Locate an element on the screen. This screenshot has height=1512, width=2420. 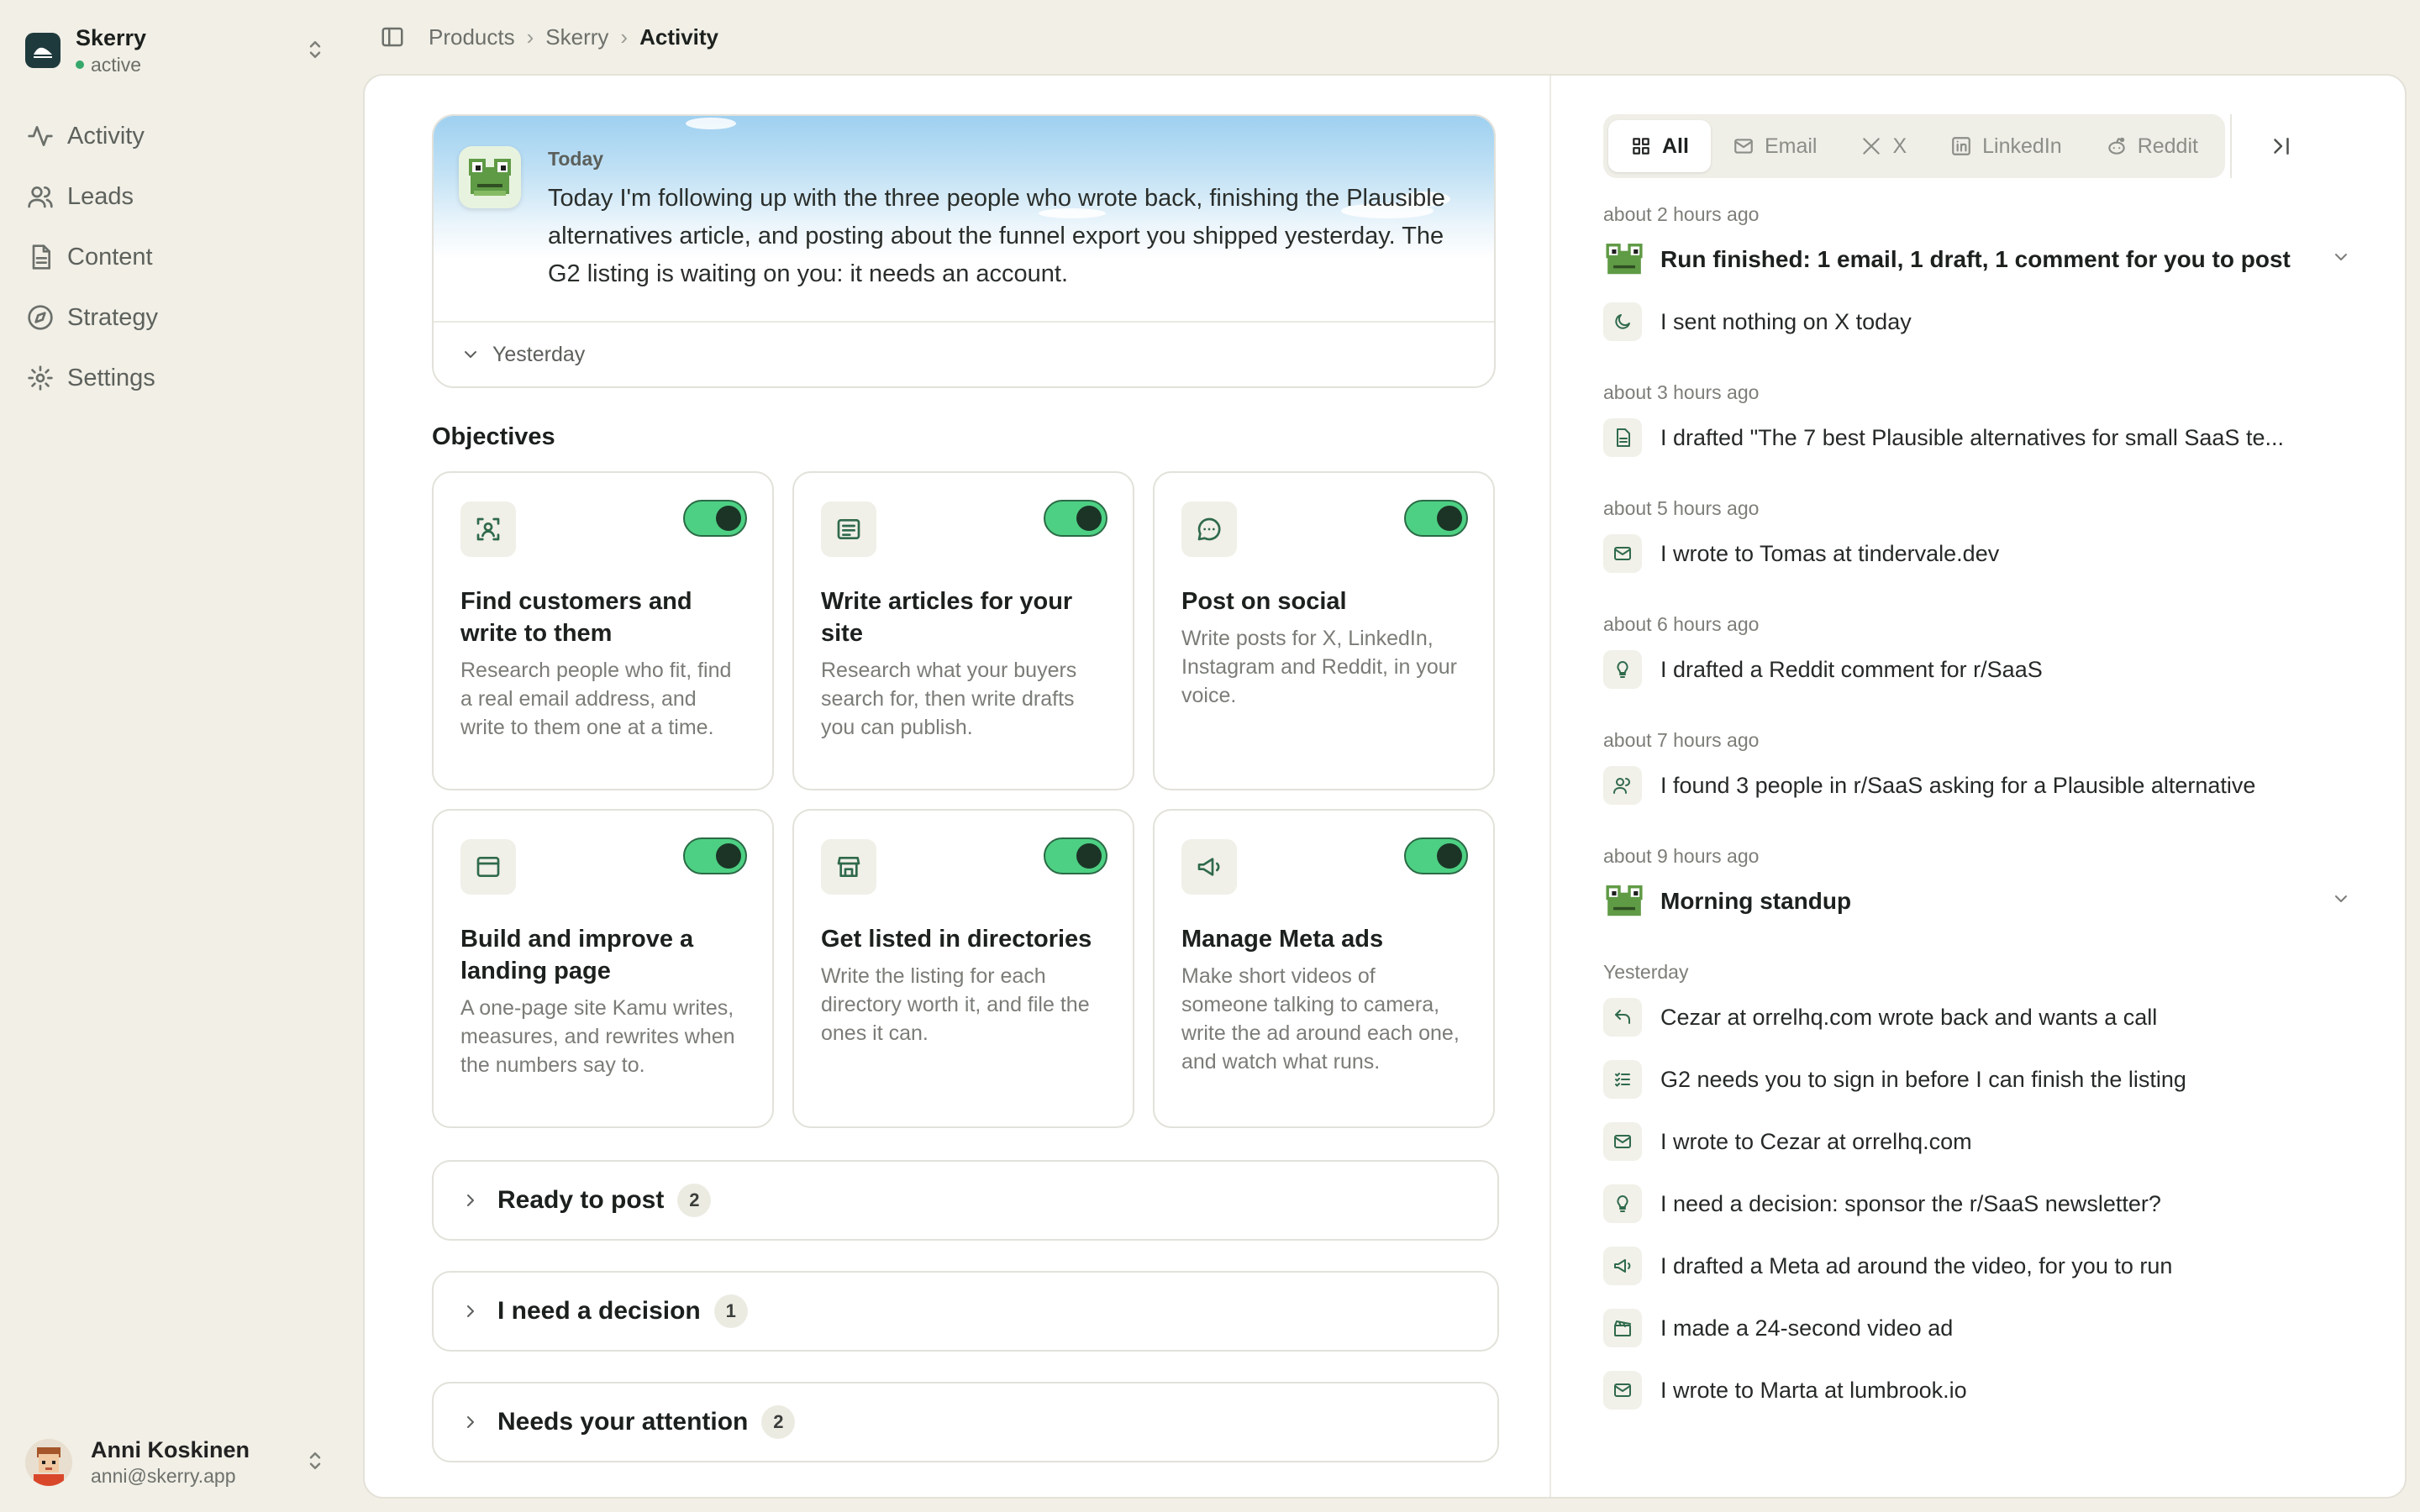
breadcrumb: Products › Skerry › Activity is located at coordinates (549, 36).